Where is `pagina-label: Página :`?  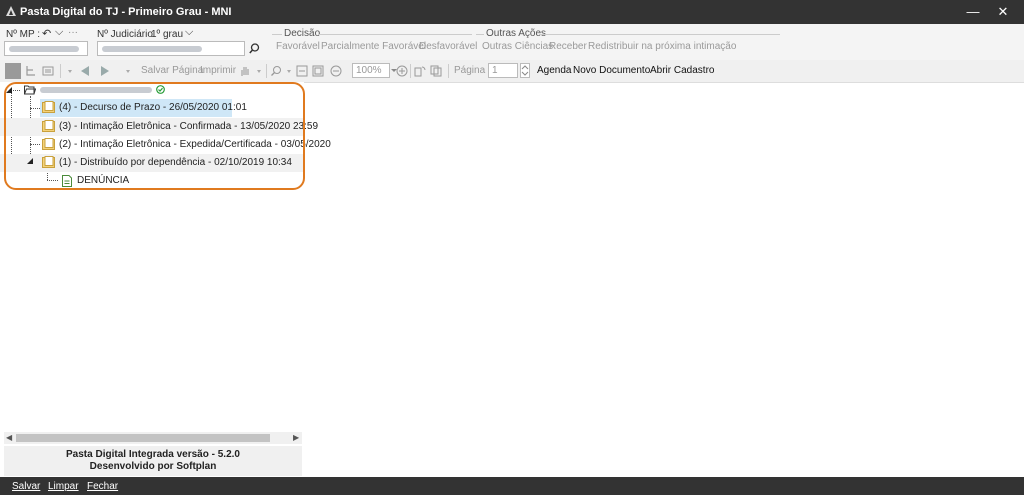 pagina-label: Página : is located at coordinates (472, 70).